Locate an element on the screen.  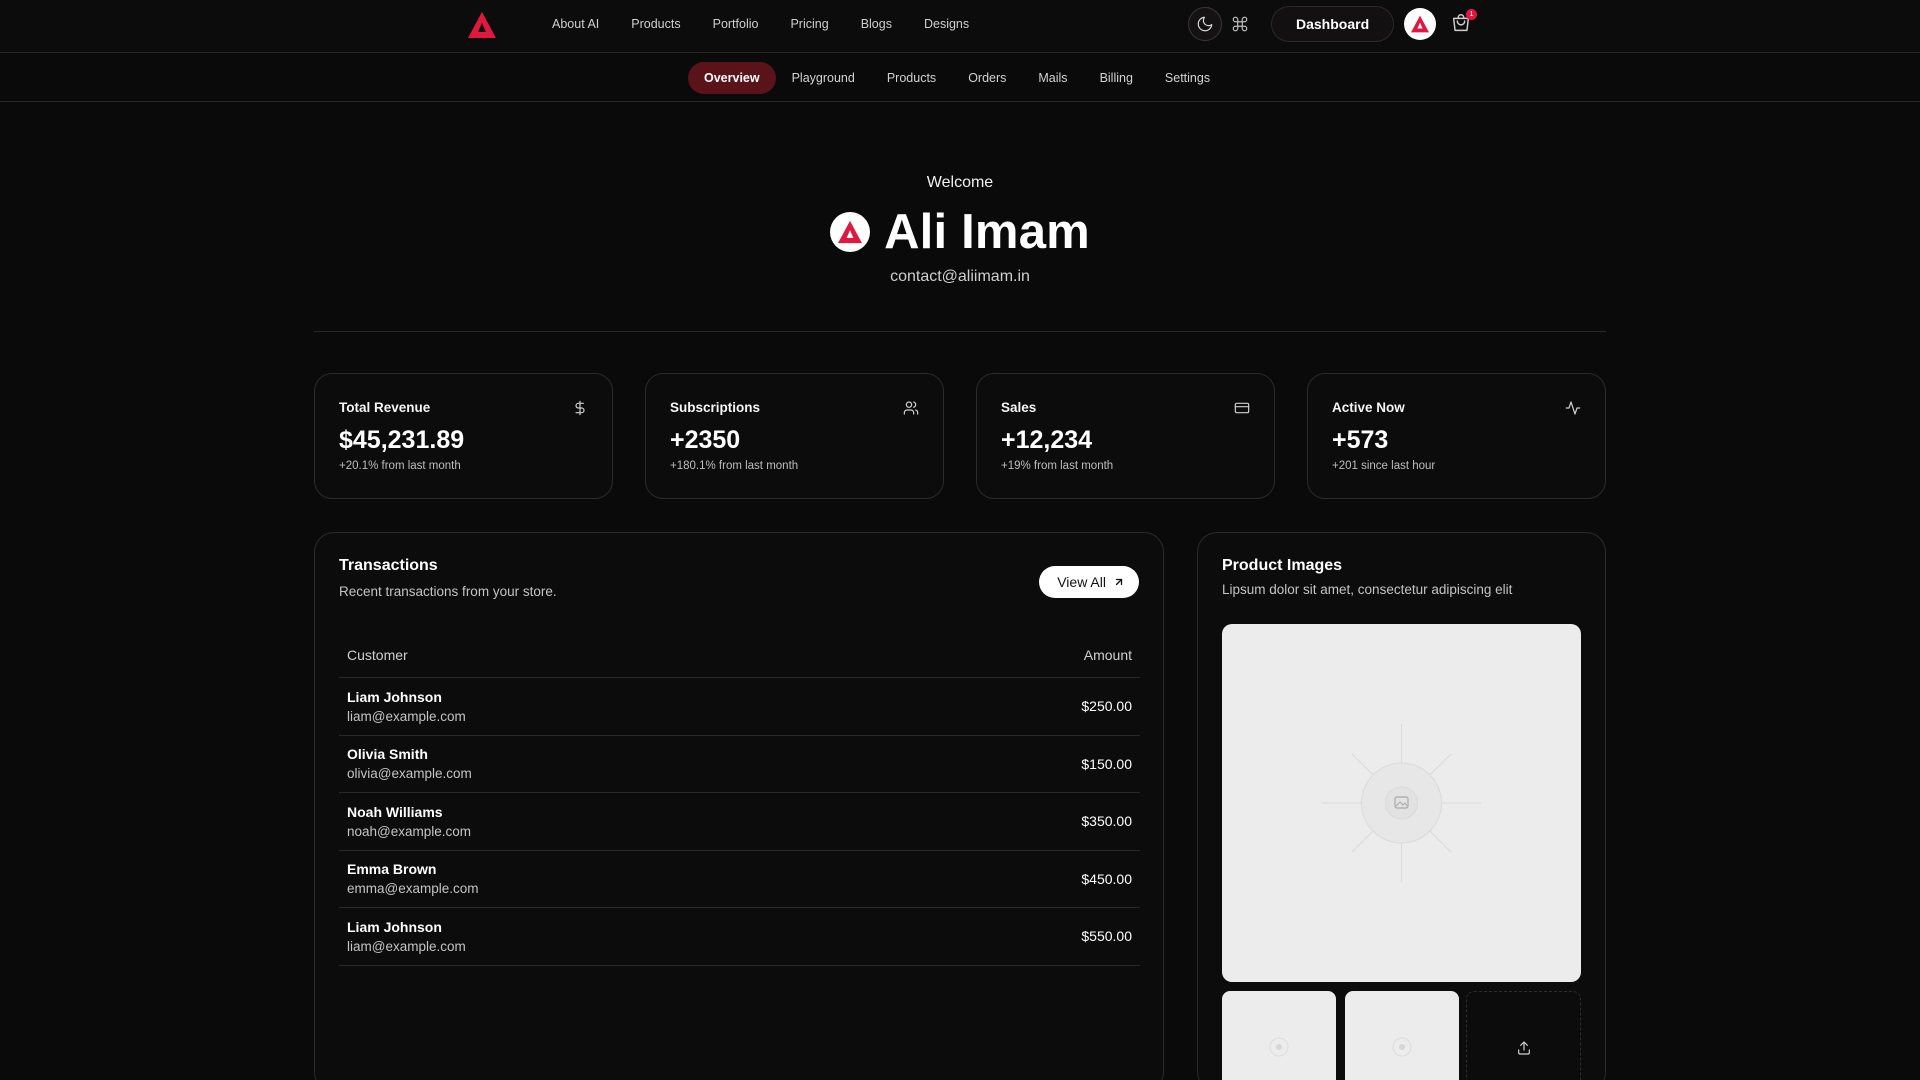
tab-playground: Playground is located at coordinates (823, 78).